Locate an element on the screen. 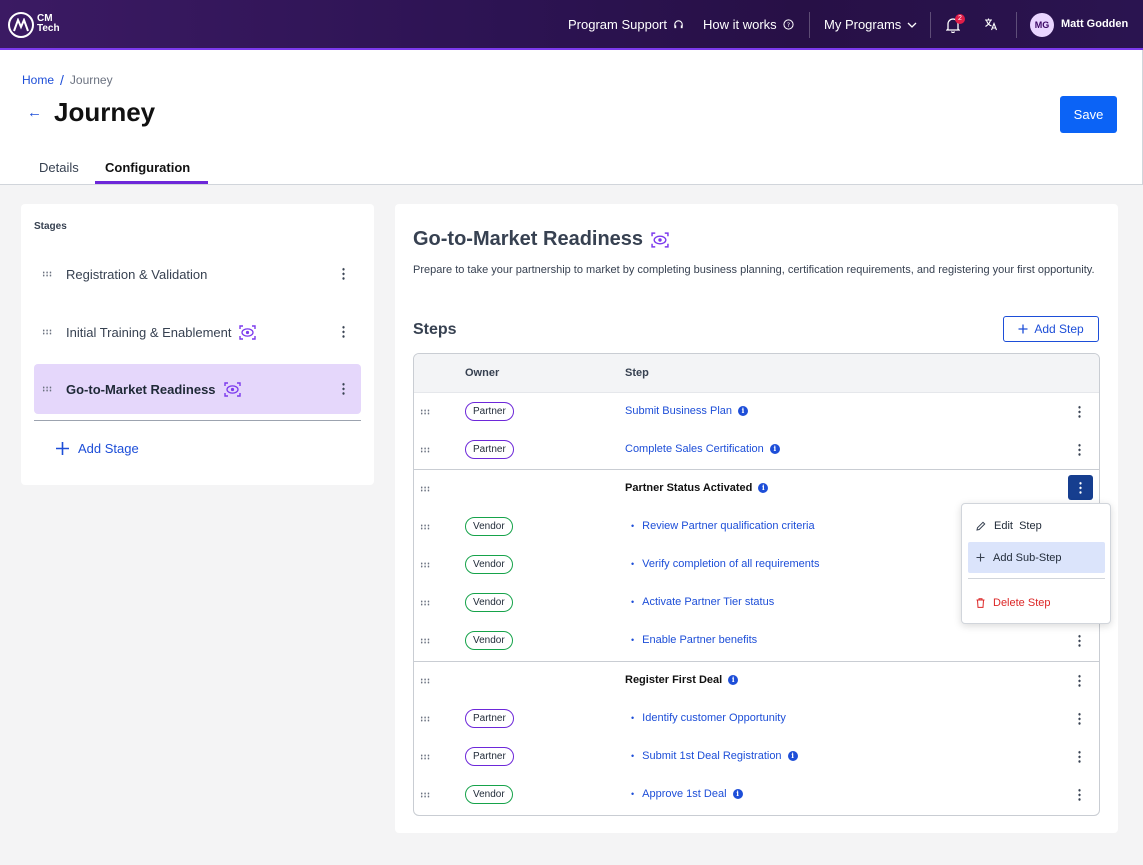  sub-step-link: • Verify completion of all requirements is located at coordinates (725, 564).